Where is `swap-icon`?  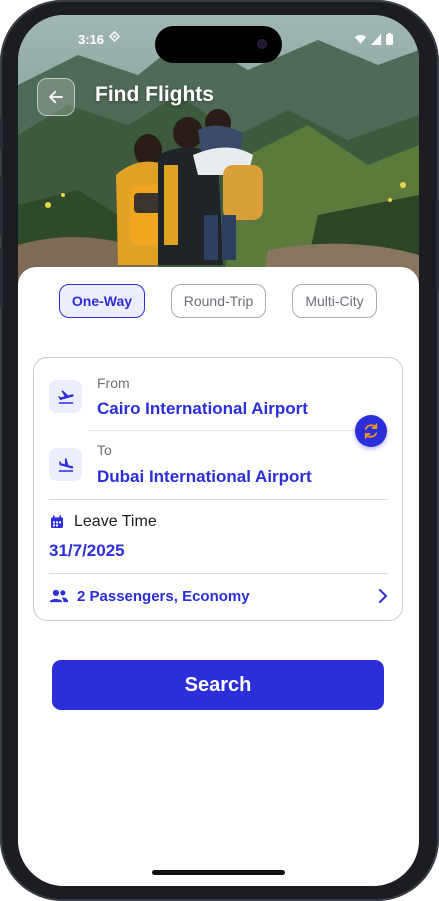 swap-icon is located at coordinates (371, 431).